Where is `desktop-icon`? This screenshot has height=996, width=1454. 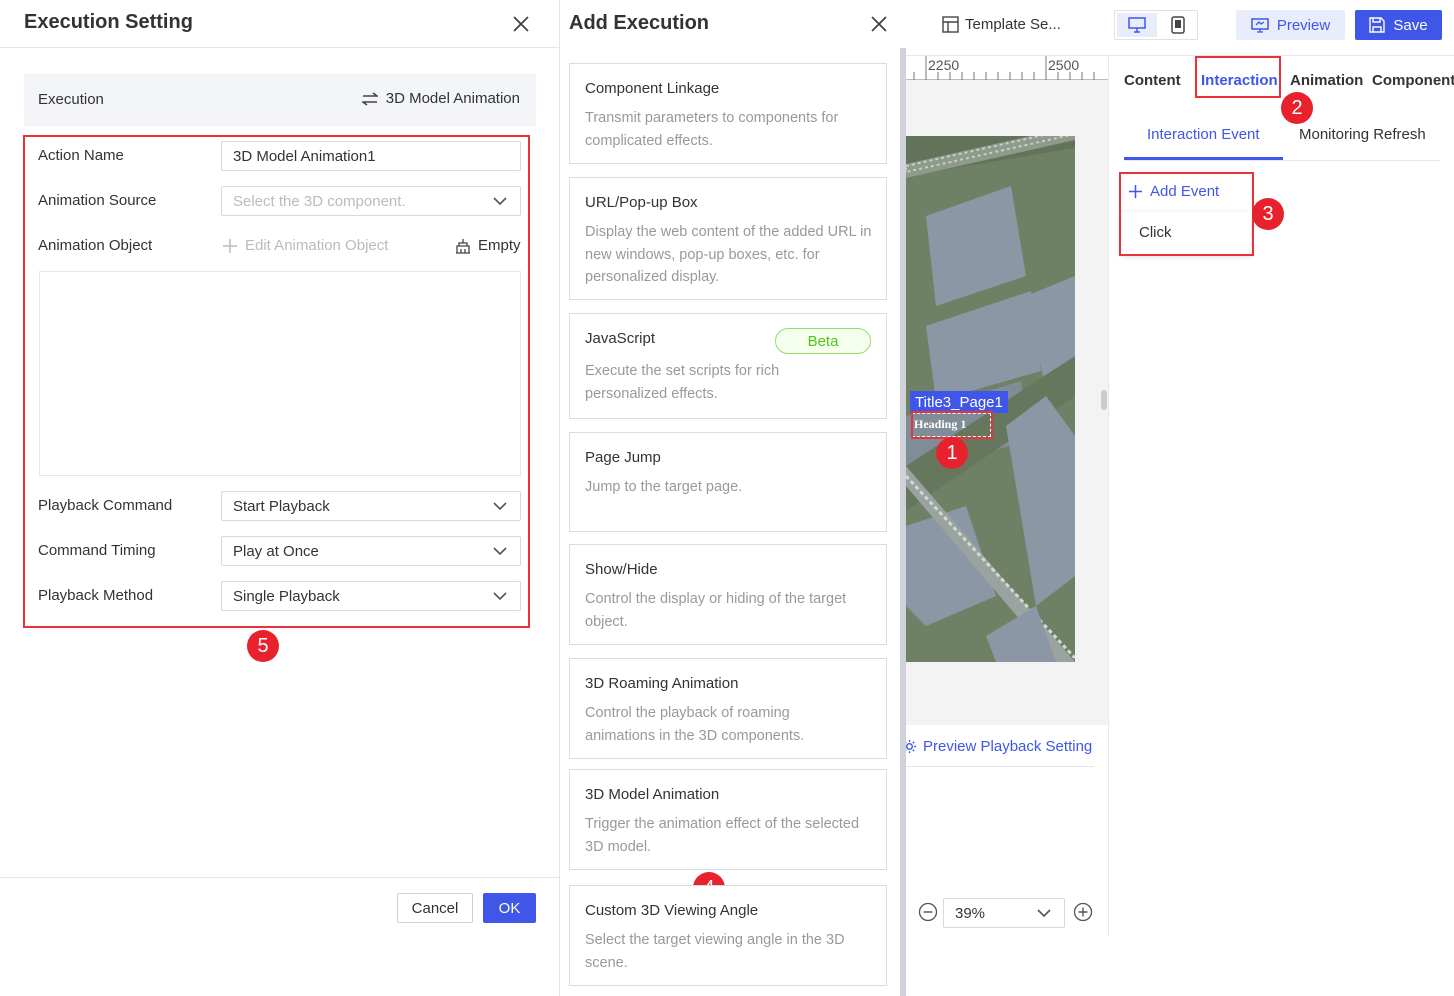 desktop-icon is located at coordinates (1137, 25).